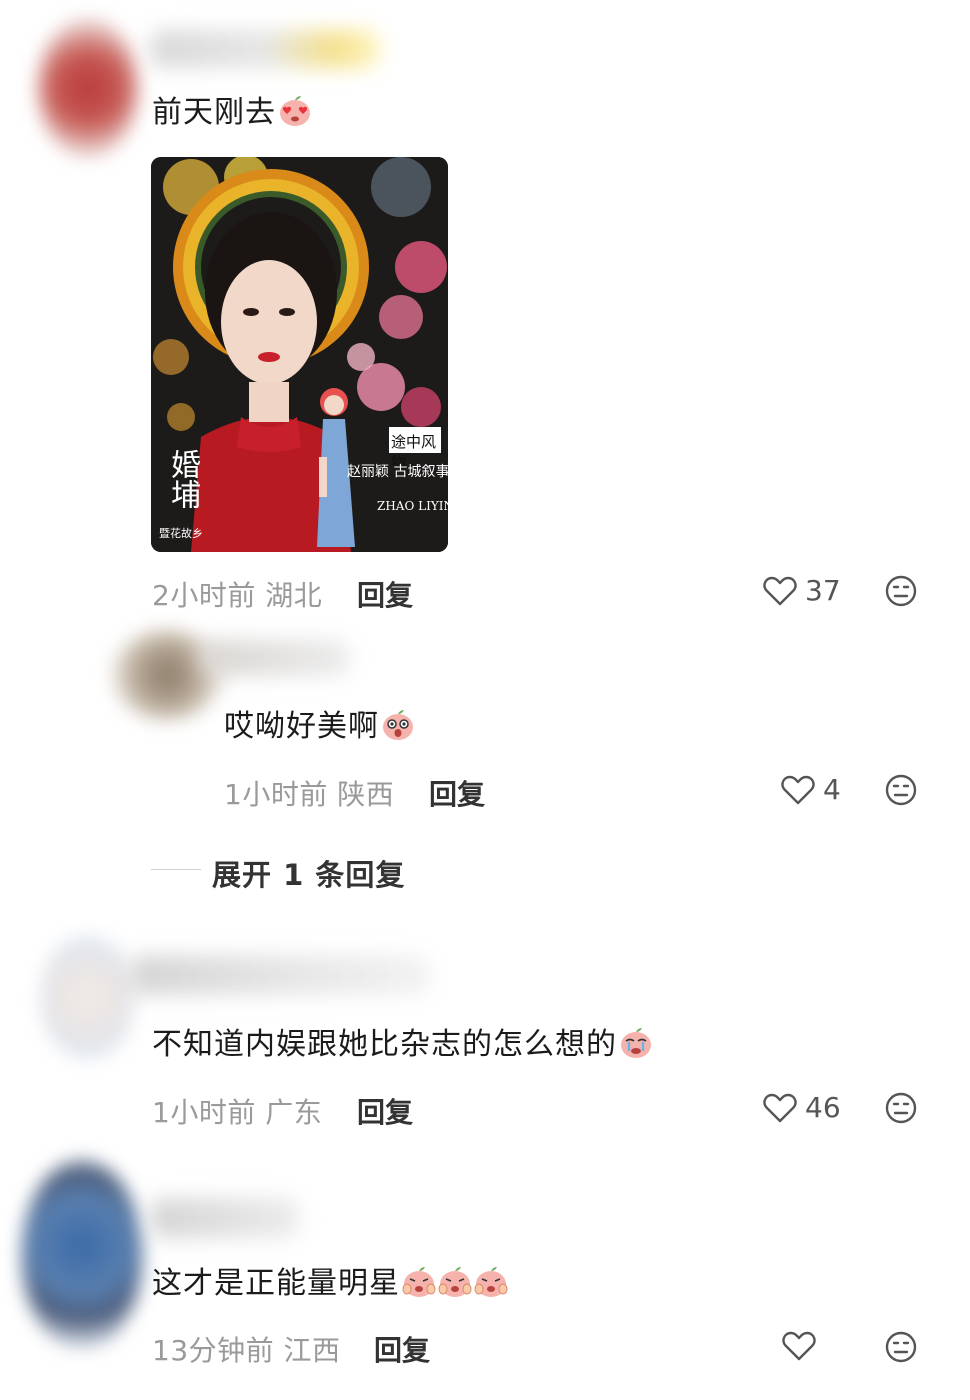 The height and width of the screenshot is (1400, 970). Describe the element at coordinates (330, 1284) in the screenshot. I see `comment-text: 这才是正能量明星` at that location.